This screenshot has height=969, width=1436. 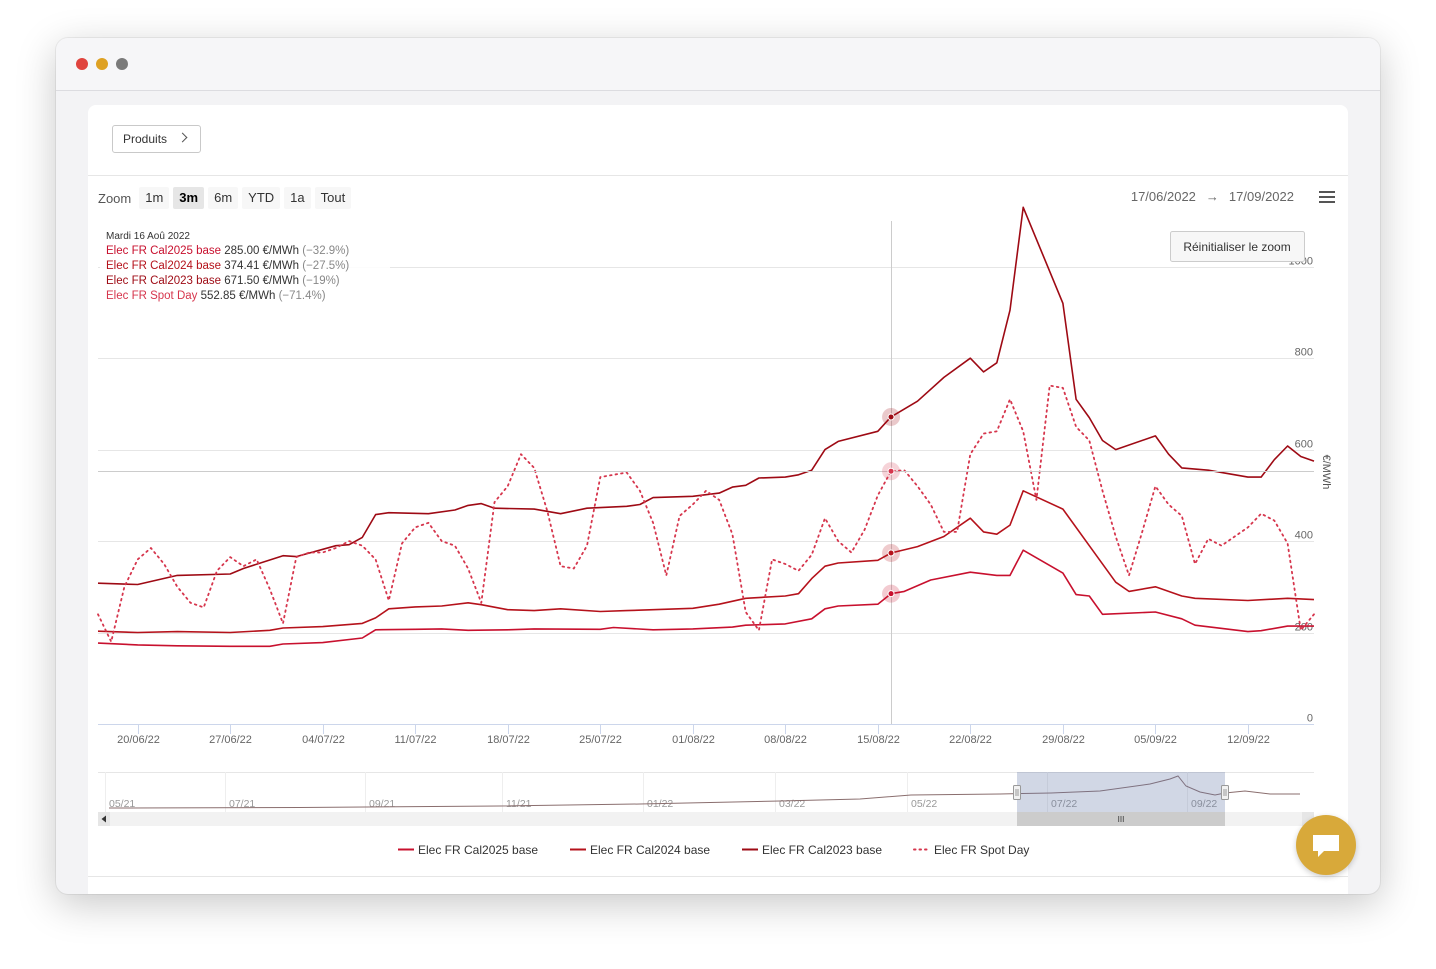 What do you see at coordinates (1327, 197) in the screenshot?
I see `hamburger-menu-icon` at bounding box center [1327, 197].